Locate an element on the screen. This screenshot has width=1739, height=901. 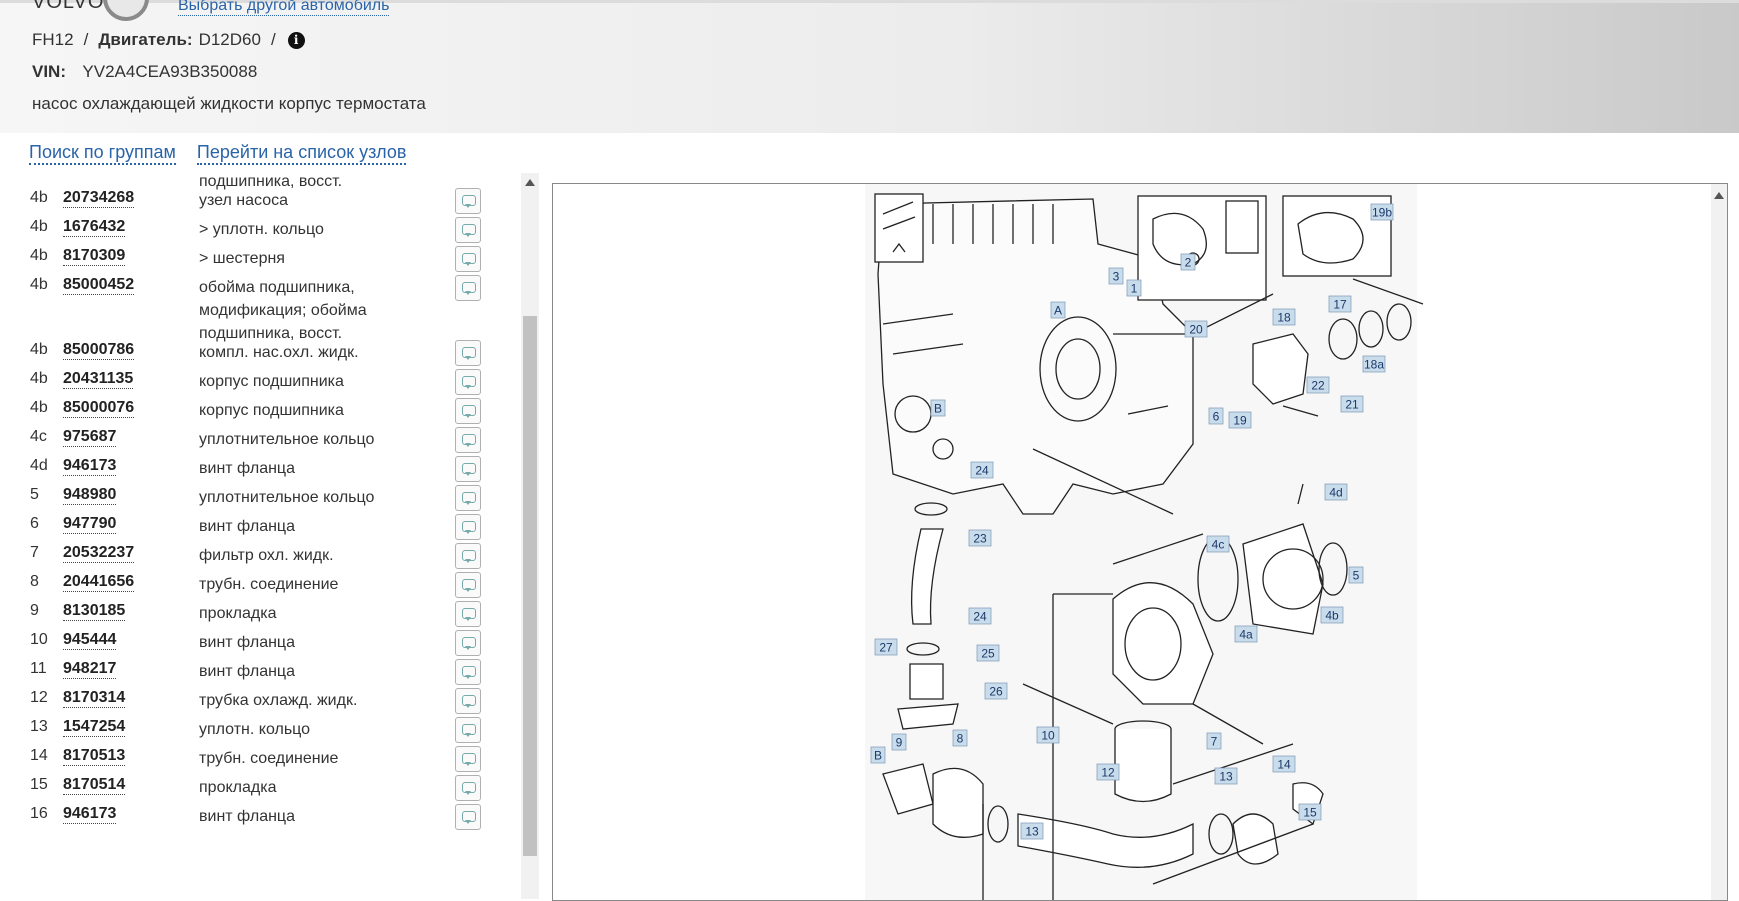
diagram-callout-label: 10 is located at coordinates (1048, 736).